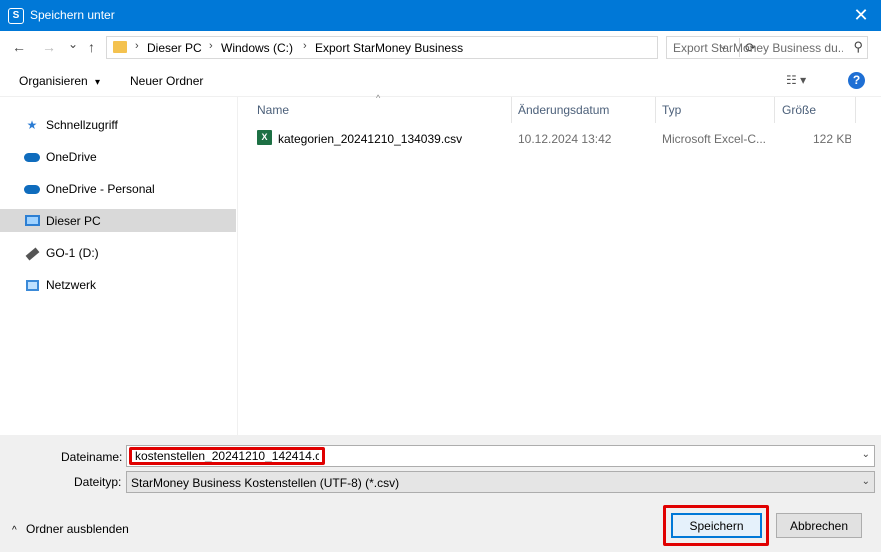  Describe the element at coordinates (77, 529) in the screenshot. I see `hide-folders-label: Ordner ausblenden` at that location.